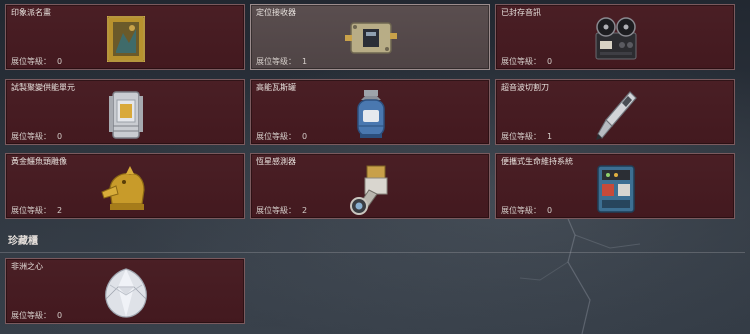 The width and height of the screenshot is (750, 334). I want to click on exhibit-card-impressionist-painting: 印象派名畫 展位等級： 0, so click(125, 37).